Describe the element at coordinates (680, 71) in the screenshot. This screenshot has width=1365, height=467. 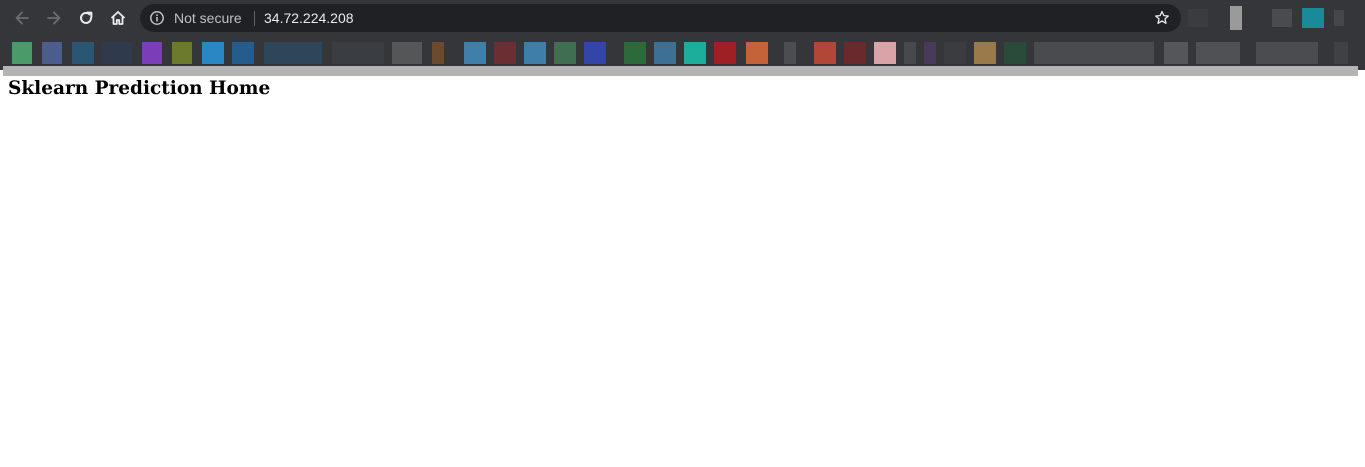
I see `page-top-bar` at that location.